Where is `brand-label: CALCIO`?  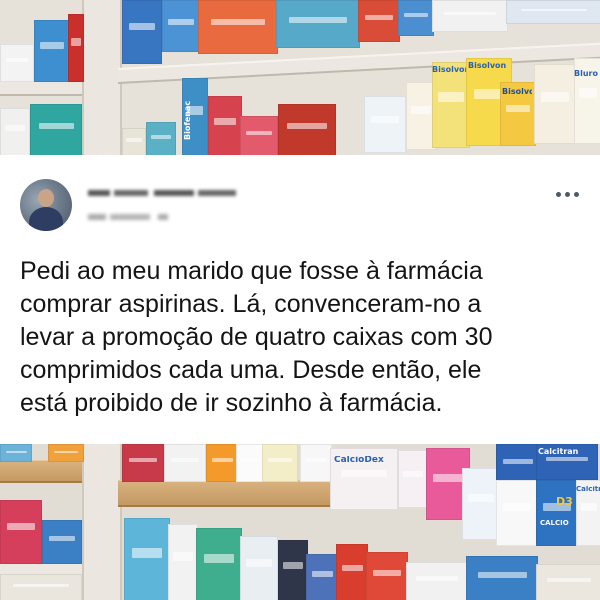 brand-label: CALCIO is located at coordinates (554, 523).